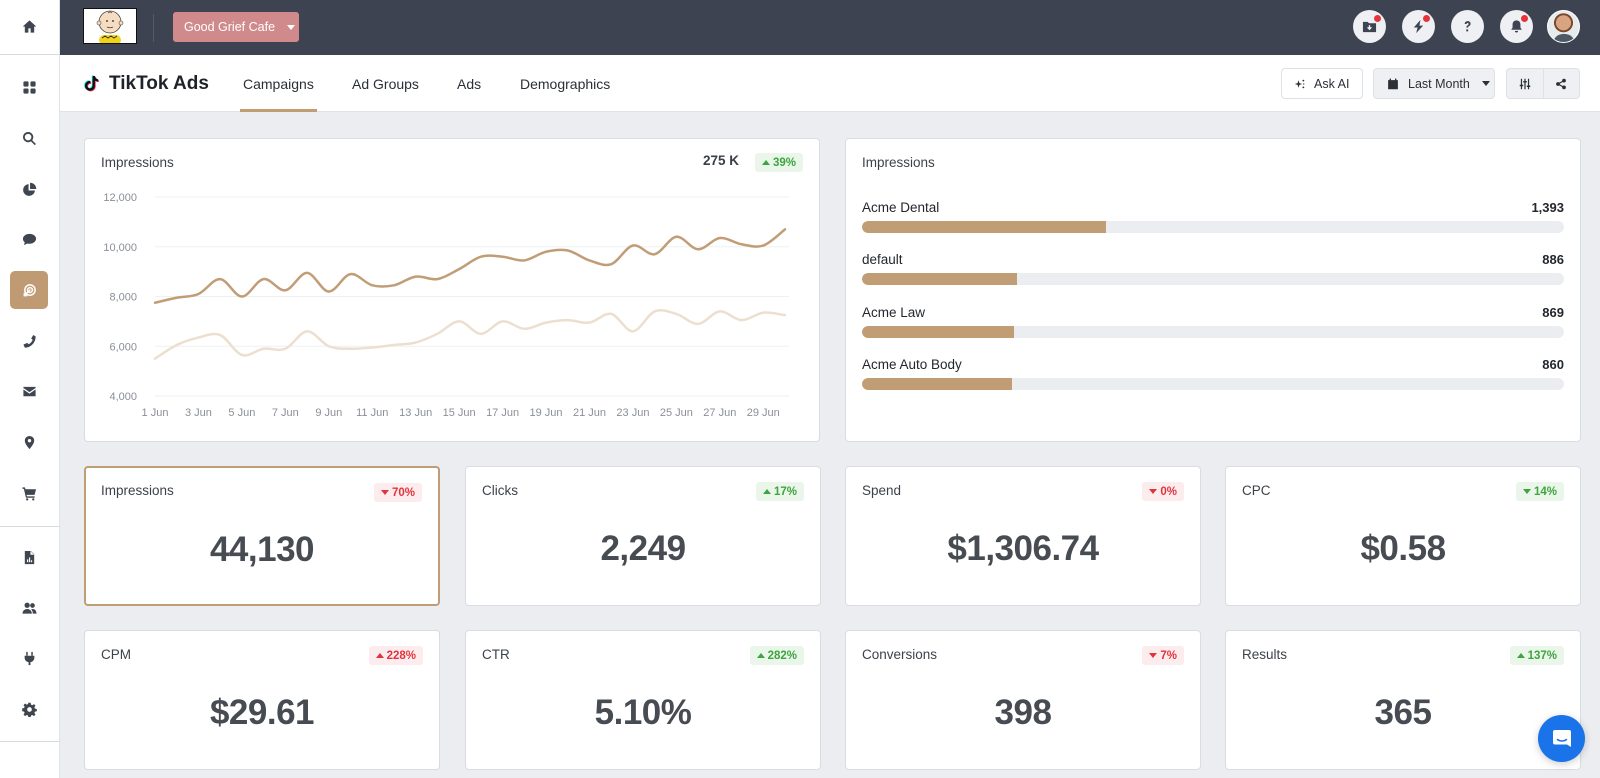  Describe the element at coordinates (565, 83) in the screenshot. I see `tab-demographics: Demographics` at that location.